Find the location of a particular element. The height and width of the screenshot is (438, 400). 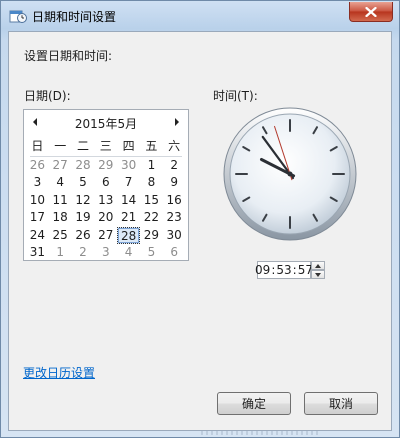

spin-down-icon is located at coordinates (318, 274).